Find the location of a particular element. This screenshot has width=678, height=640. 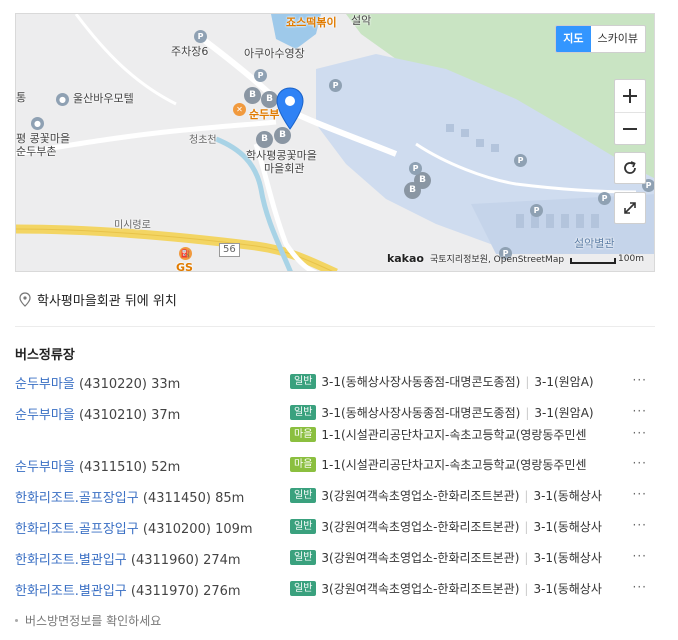

bus-route-line: 마을 1-1(시설관리공단차고지-속초고등학교(영랑동주민센 is located at coordinates (450, 434).